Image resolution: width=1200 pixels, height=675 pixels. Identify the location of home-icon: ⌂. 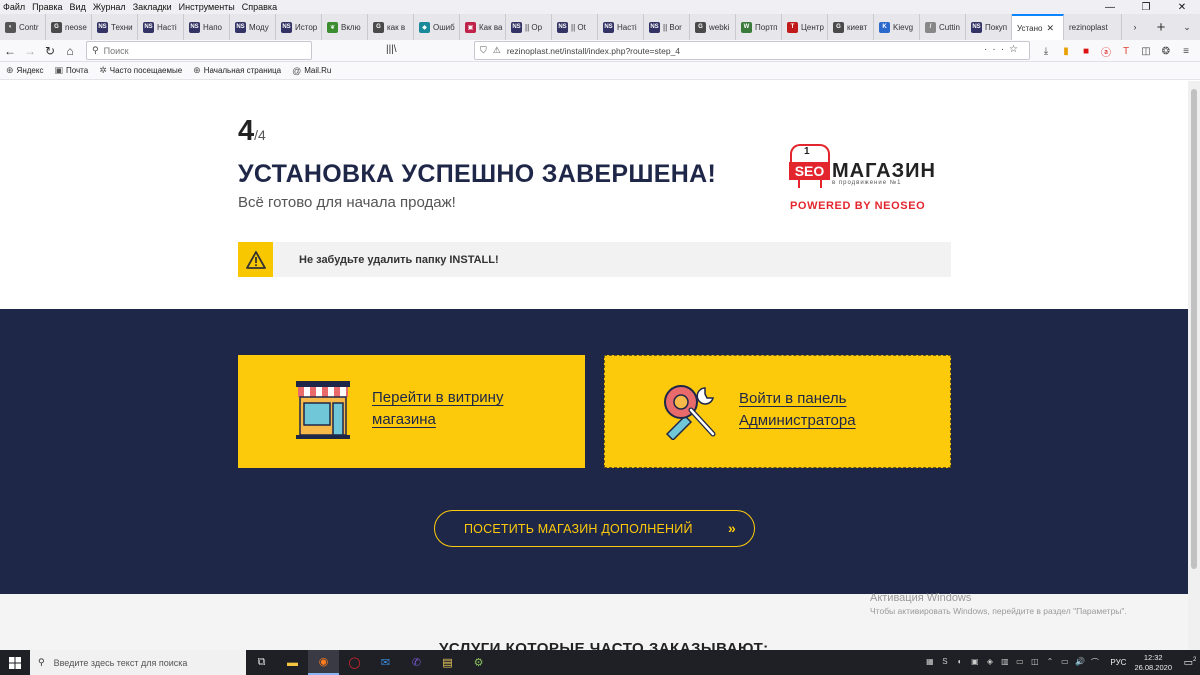
(70, 50).